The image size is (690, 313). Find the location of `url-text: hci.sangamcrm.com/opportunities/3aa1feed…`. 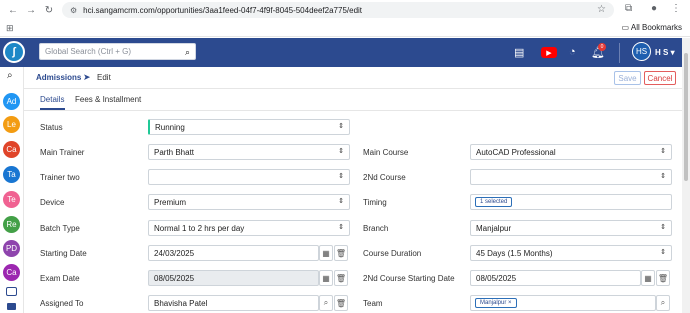

url-text: hci.sangamcrm.com/opportunities/3aa1feed… is located at coordinates (223, 10).